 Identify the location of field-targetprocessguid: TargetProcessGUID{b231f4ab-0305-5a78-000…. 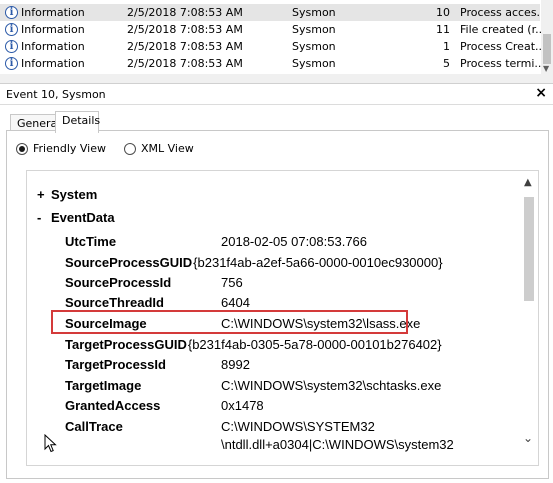
(253, 344).